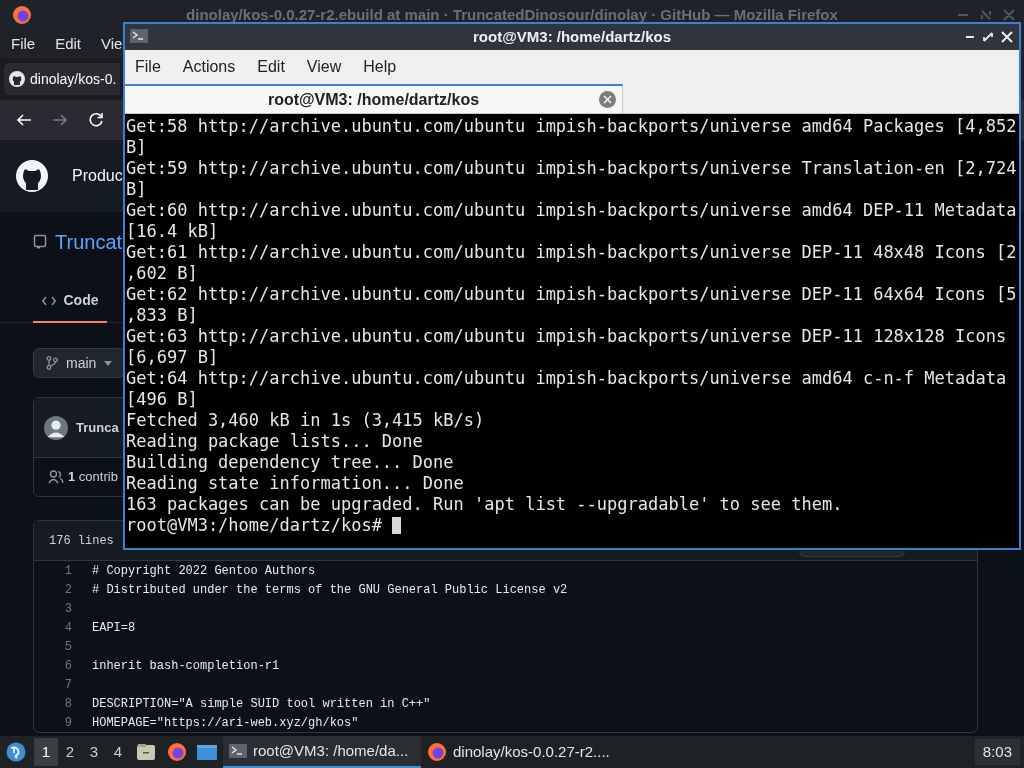 Image resolution: width=1024 pixels, height=768 pixels. I want to click on code-line: # Copyright 2022 Gentoo Authors, so click(204, 571).